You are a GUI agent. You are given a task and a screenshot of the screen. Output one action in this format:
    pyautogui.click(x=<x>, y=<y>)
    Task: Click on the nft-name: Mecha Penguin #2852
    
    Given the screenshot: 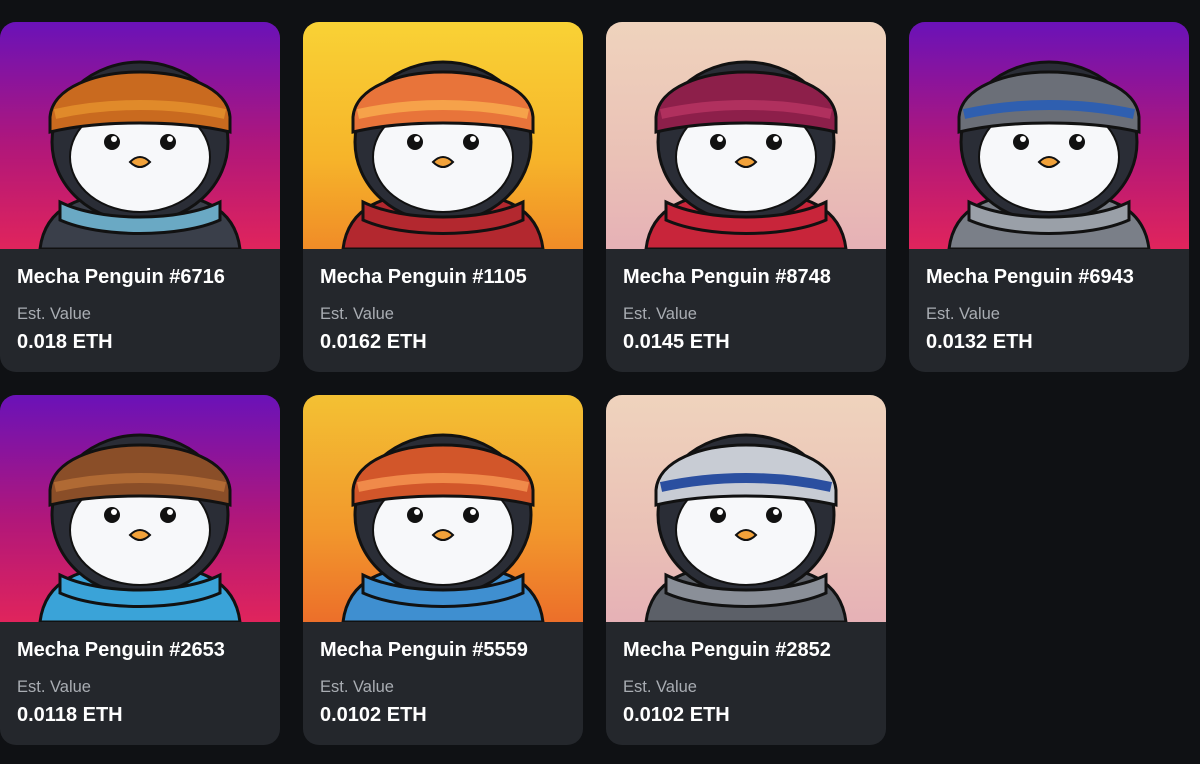 What is the action you would take?
    pyautogui.click(x=727, y=650)
    